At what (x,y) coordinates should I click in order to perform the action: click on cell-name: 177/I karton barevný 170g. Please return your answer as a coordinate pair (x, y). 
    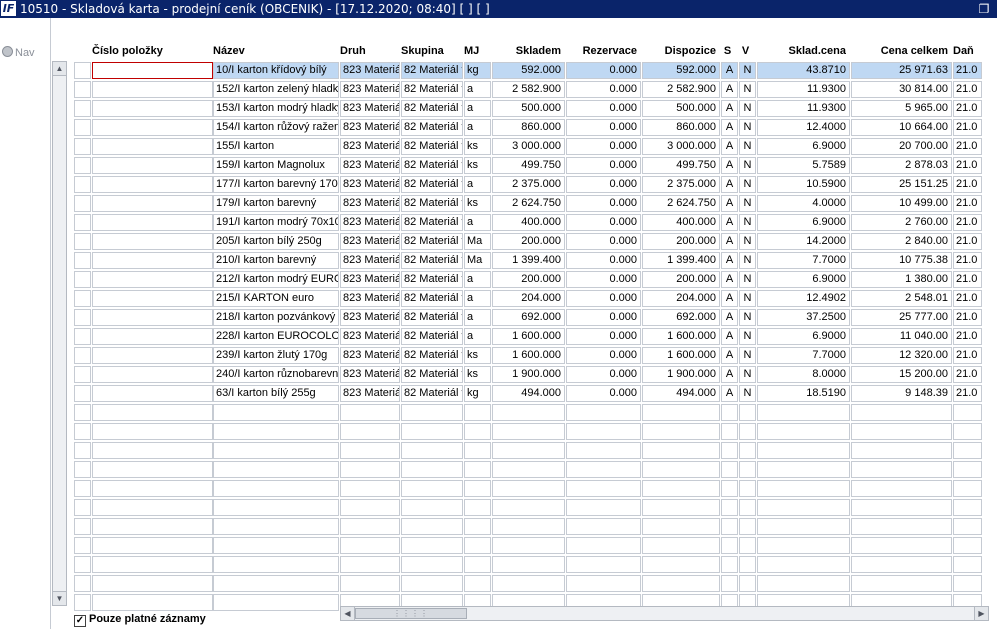
    Looking at the image, I should click on (276, 184).